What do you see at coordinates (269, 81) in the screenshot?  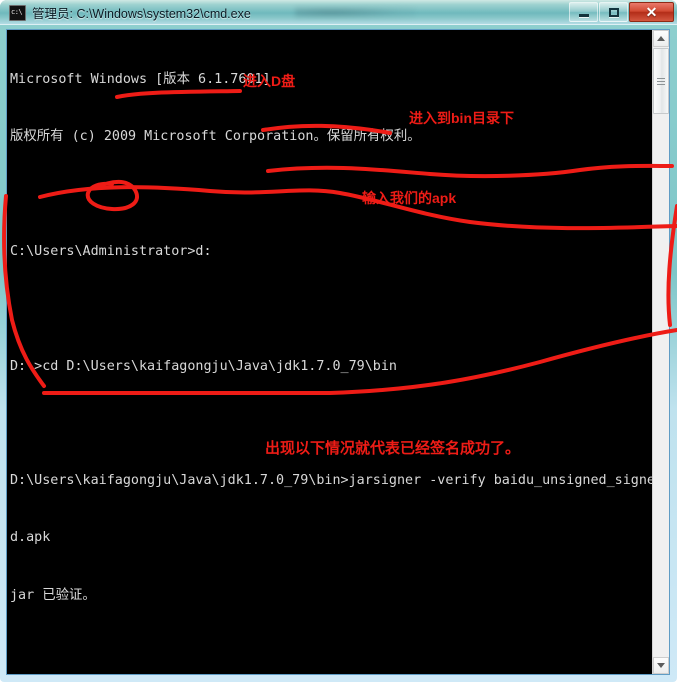 I see `annotation-d-drive: 进入D盘` at bounding box center [269, 81].